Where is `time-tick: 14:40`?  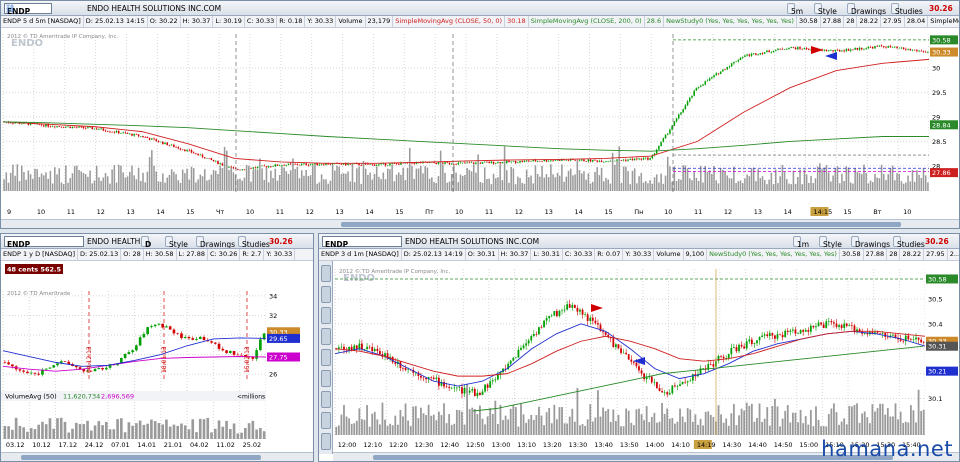 time-tick: 14:40 is located at coordinates (757, 445).